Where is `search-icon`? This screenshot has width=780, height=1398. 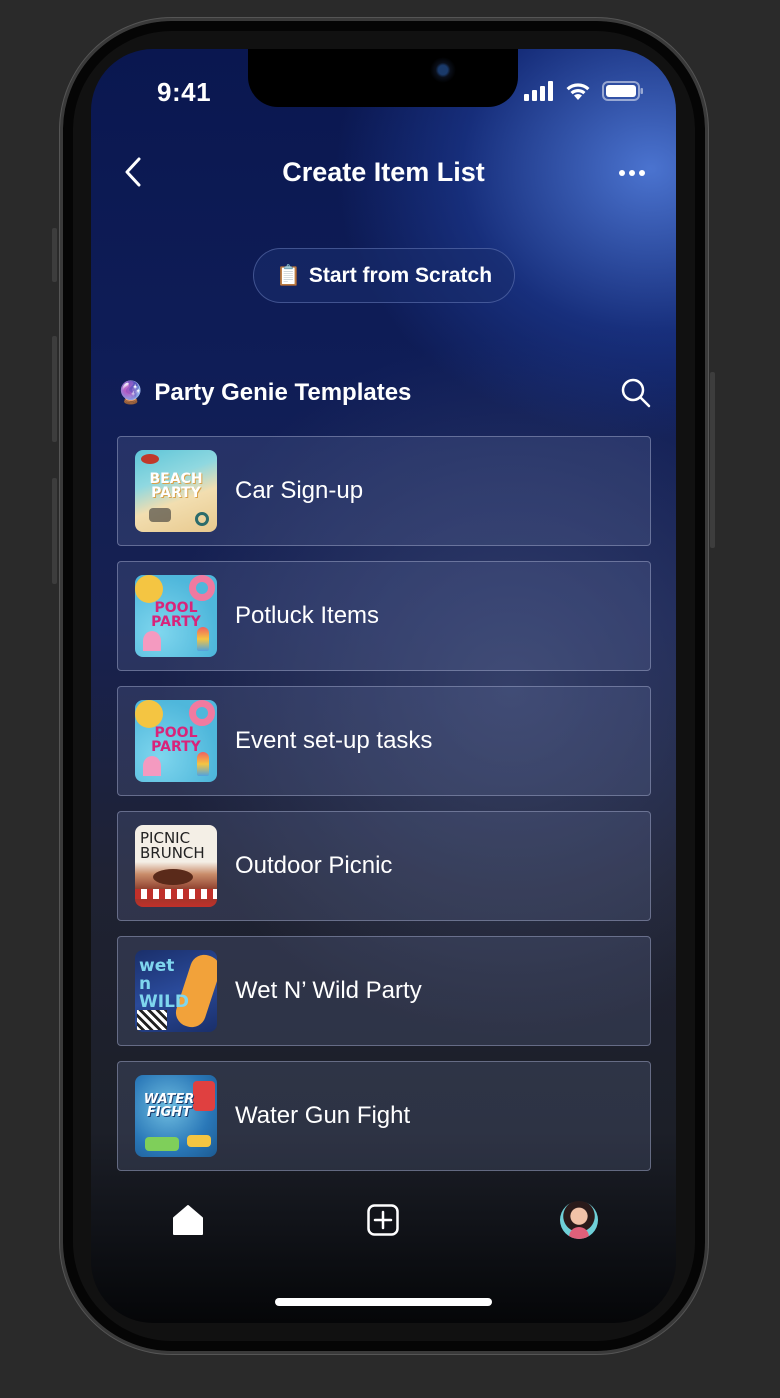
search-icon is located at coordinates (636, 393).